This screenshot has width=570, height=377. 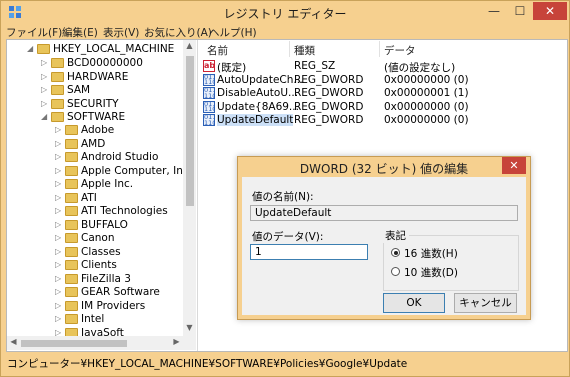 I want to click on tree-item: ▷ Apple Inc., so click(x=95, y=184).